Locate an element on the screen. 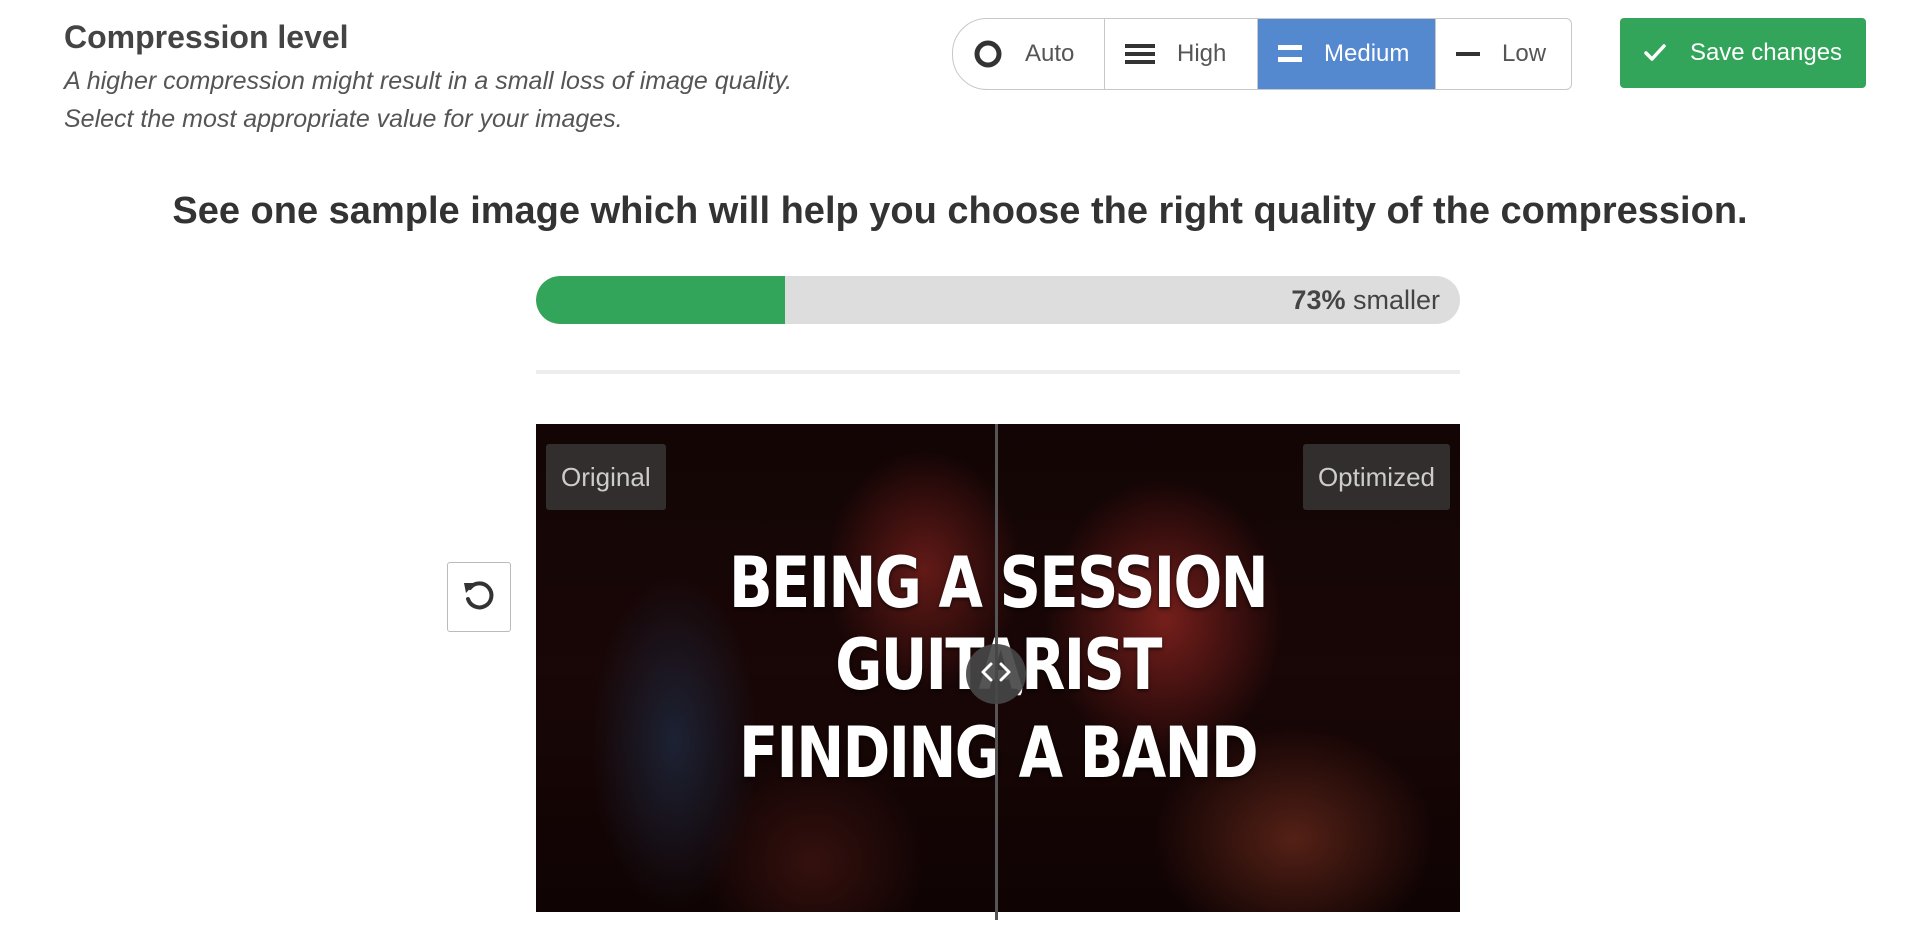 The image size is (1920, 943). refresh-icon is located at coordinates (479, 597).